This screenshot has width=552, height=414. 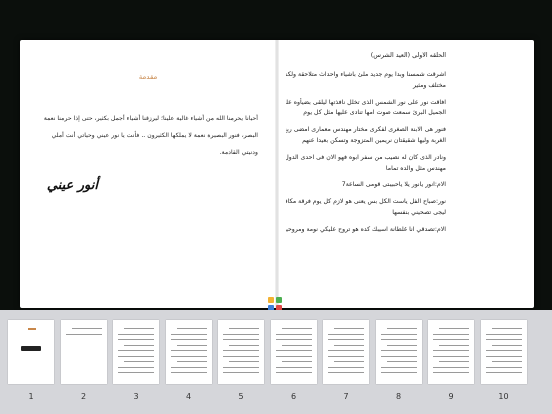 I want to click on photos-icon-quad, so click(x=271, y=300).